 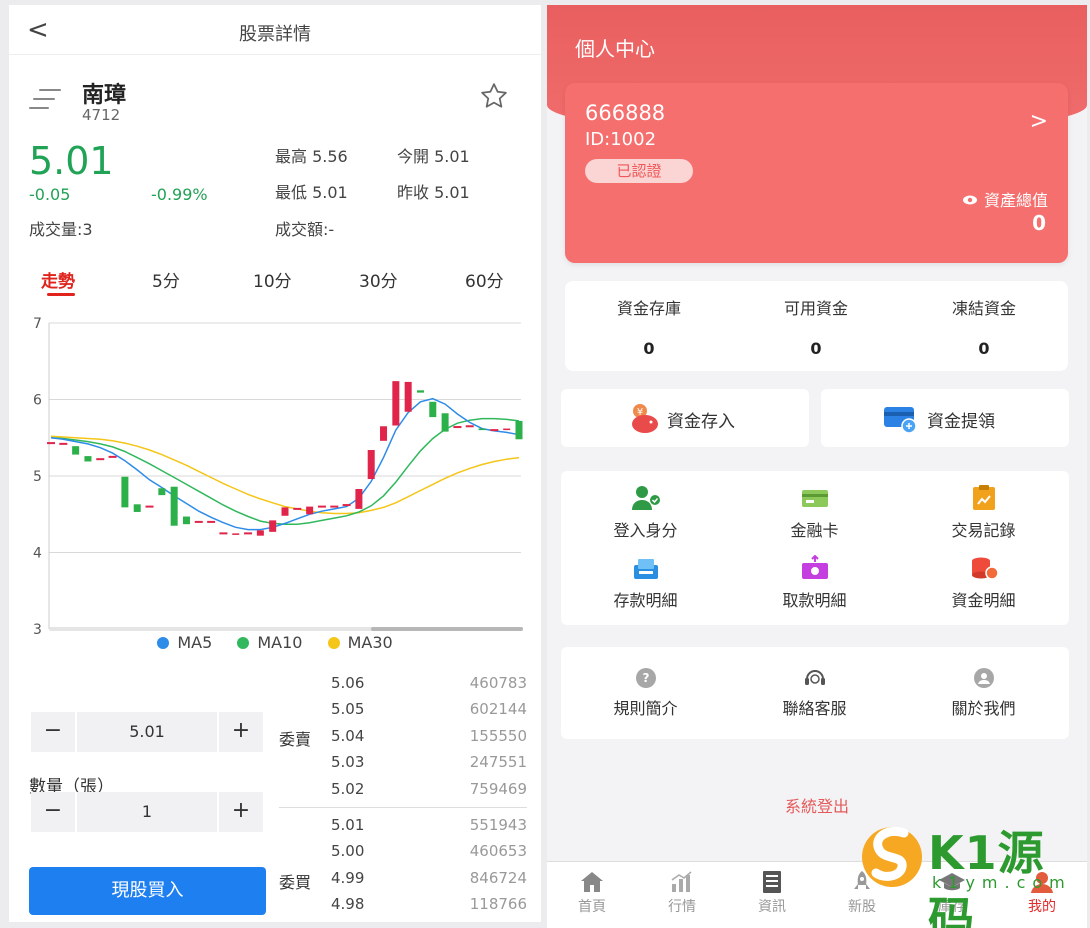 I want to click on withdraw-detail-item: 取款明細, so click(x=814, y=583).